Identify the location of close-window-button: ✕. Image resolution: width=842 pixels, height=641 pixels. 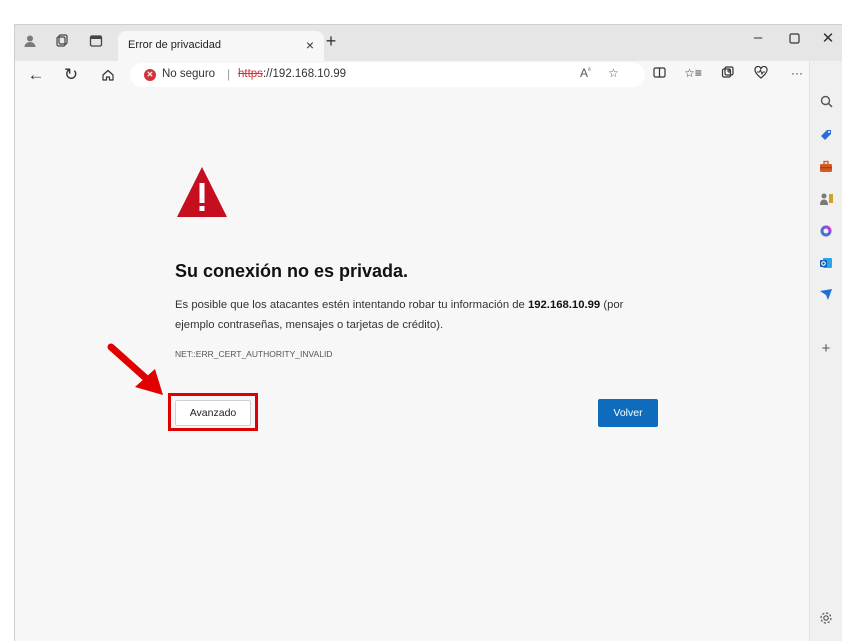
(827, 38).